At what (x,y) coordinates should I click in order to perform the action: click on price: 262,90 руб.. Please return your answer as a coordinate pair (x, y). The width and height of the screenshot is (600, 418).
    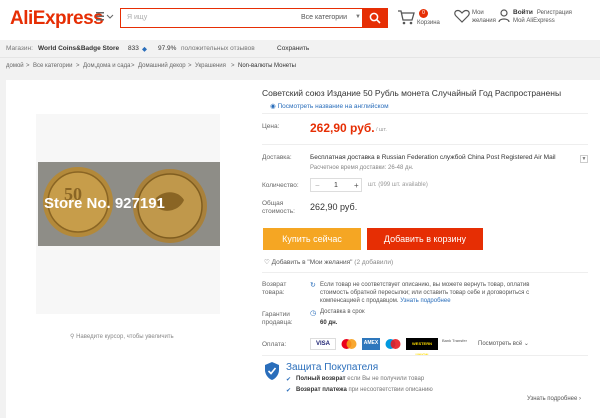
    Looking at the image, I should click on (342, 128).